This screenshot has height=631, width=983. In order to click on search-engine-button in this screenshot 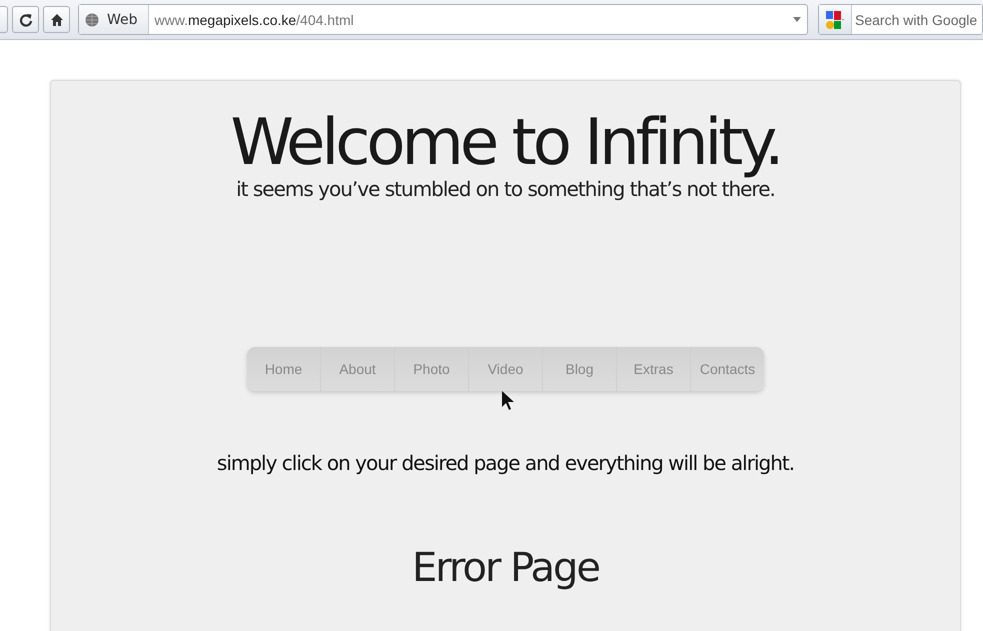, I will do `click(835, 19)`.